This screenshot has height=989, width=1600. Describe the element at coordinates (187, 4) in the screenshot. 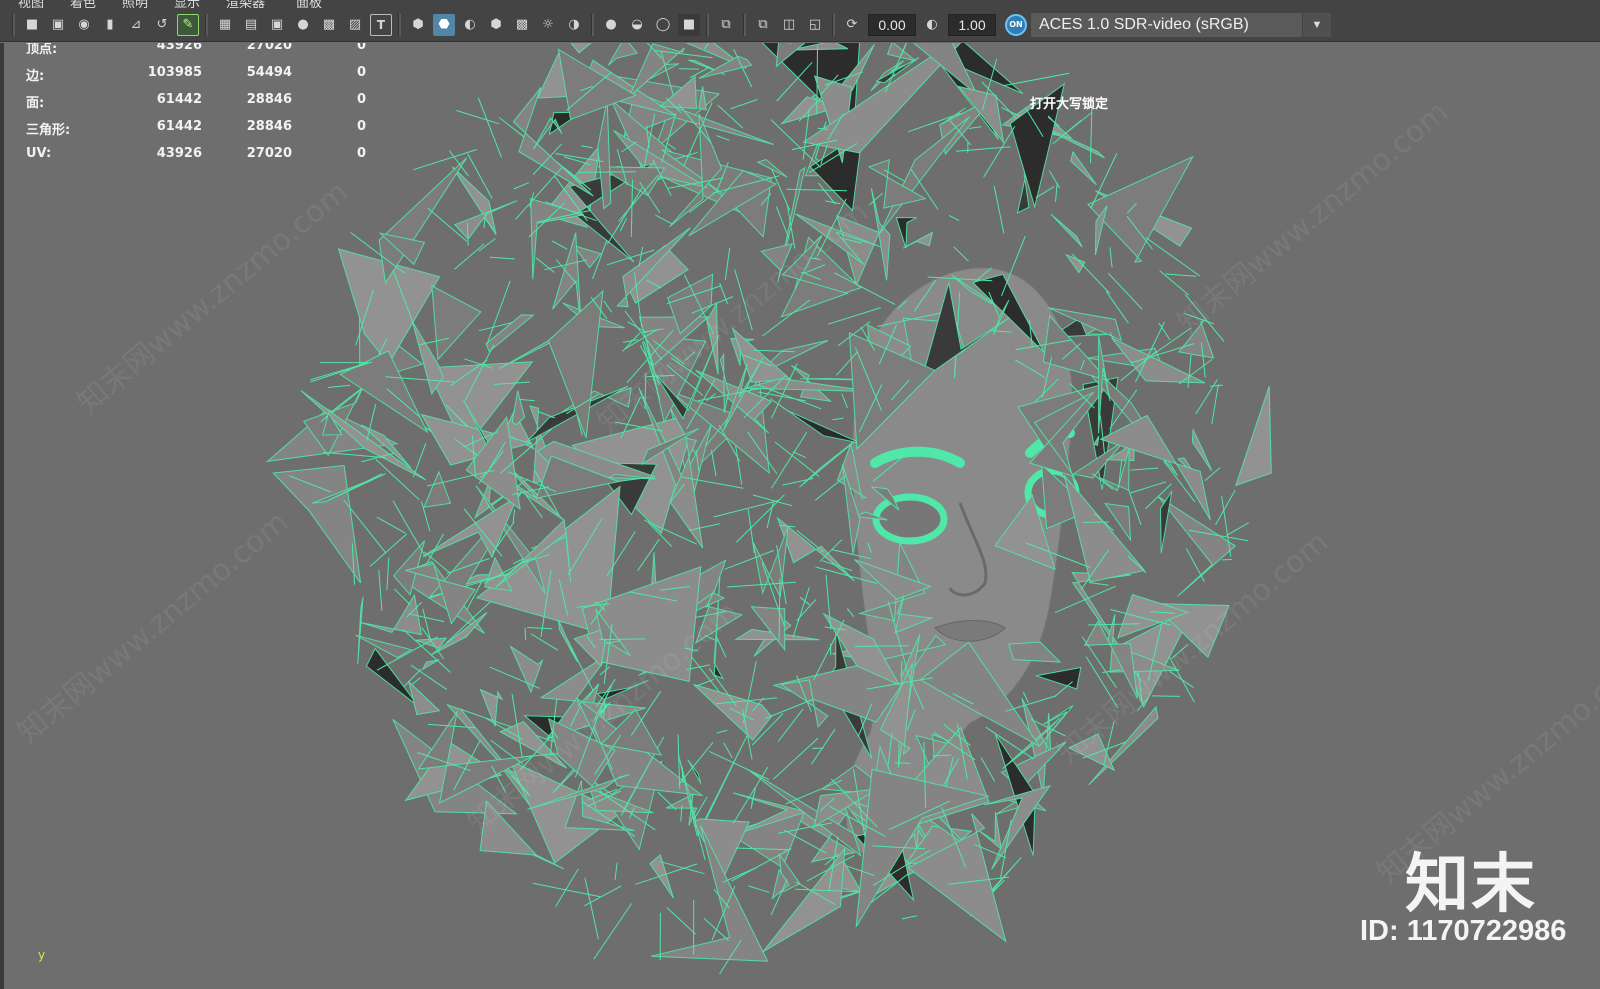

I see `menu-show: 显示` at that location.